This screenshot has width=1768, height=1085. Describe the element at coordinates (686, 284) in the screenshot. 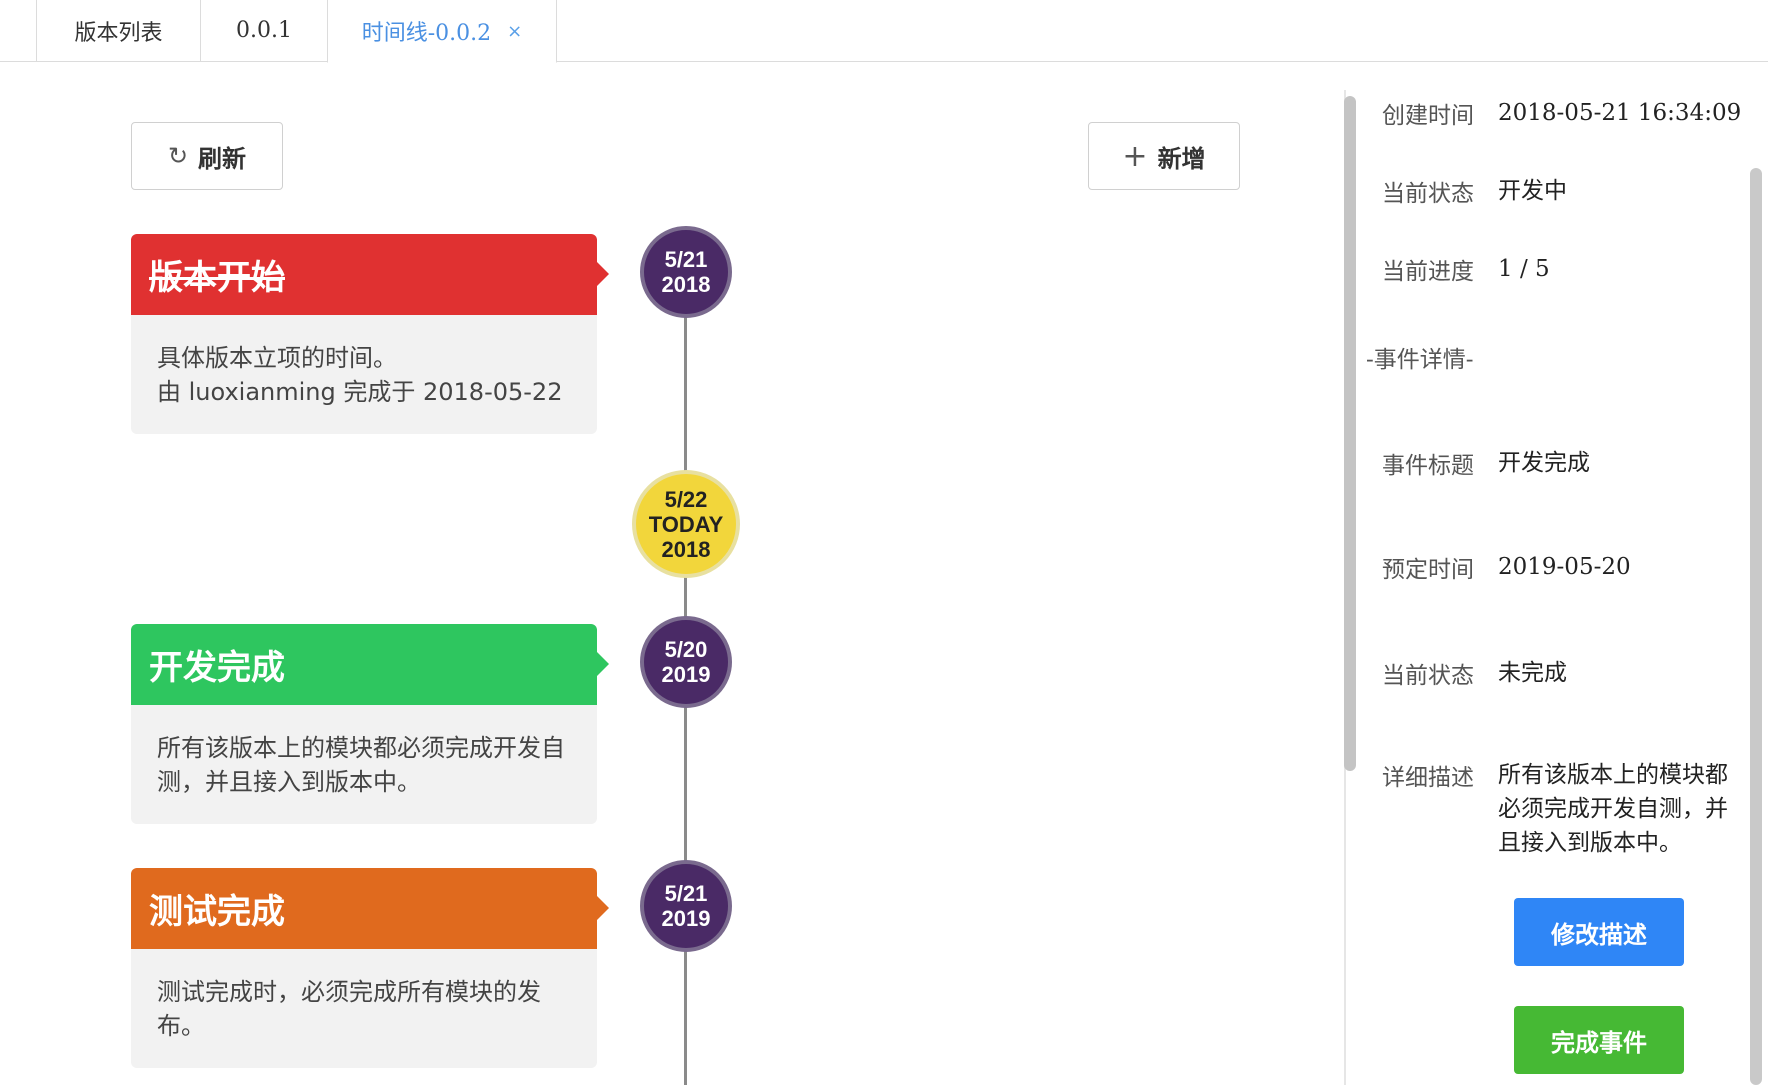

I see `node-year: 2018` at that location.